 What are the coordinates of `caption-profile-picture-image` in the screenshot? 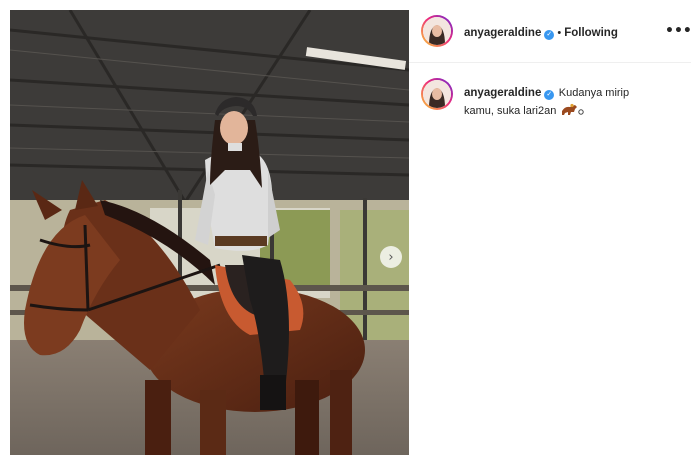 It's located at (437, 94).